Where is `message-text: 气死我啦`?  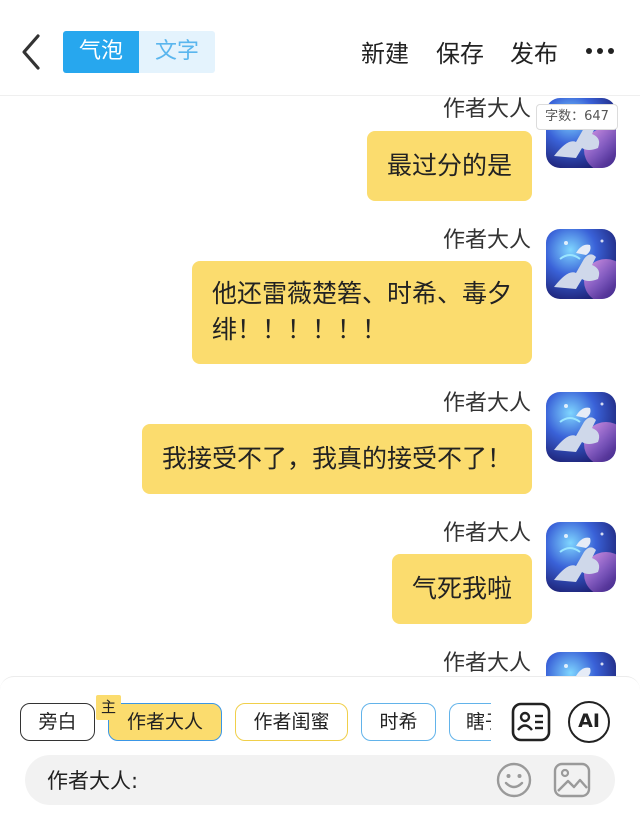 message-text: 气死我啦 is located at coordinates (461, 588).